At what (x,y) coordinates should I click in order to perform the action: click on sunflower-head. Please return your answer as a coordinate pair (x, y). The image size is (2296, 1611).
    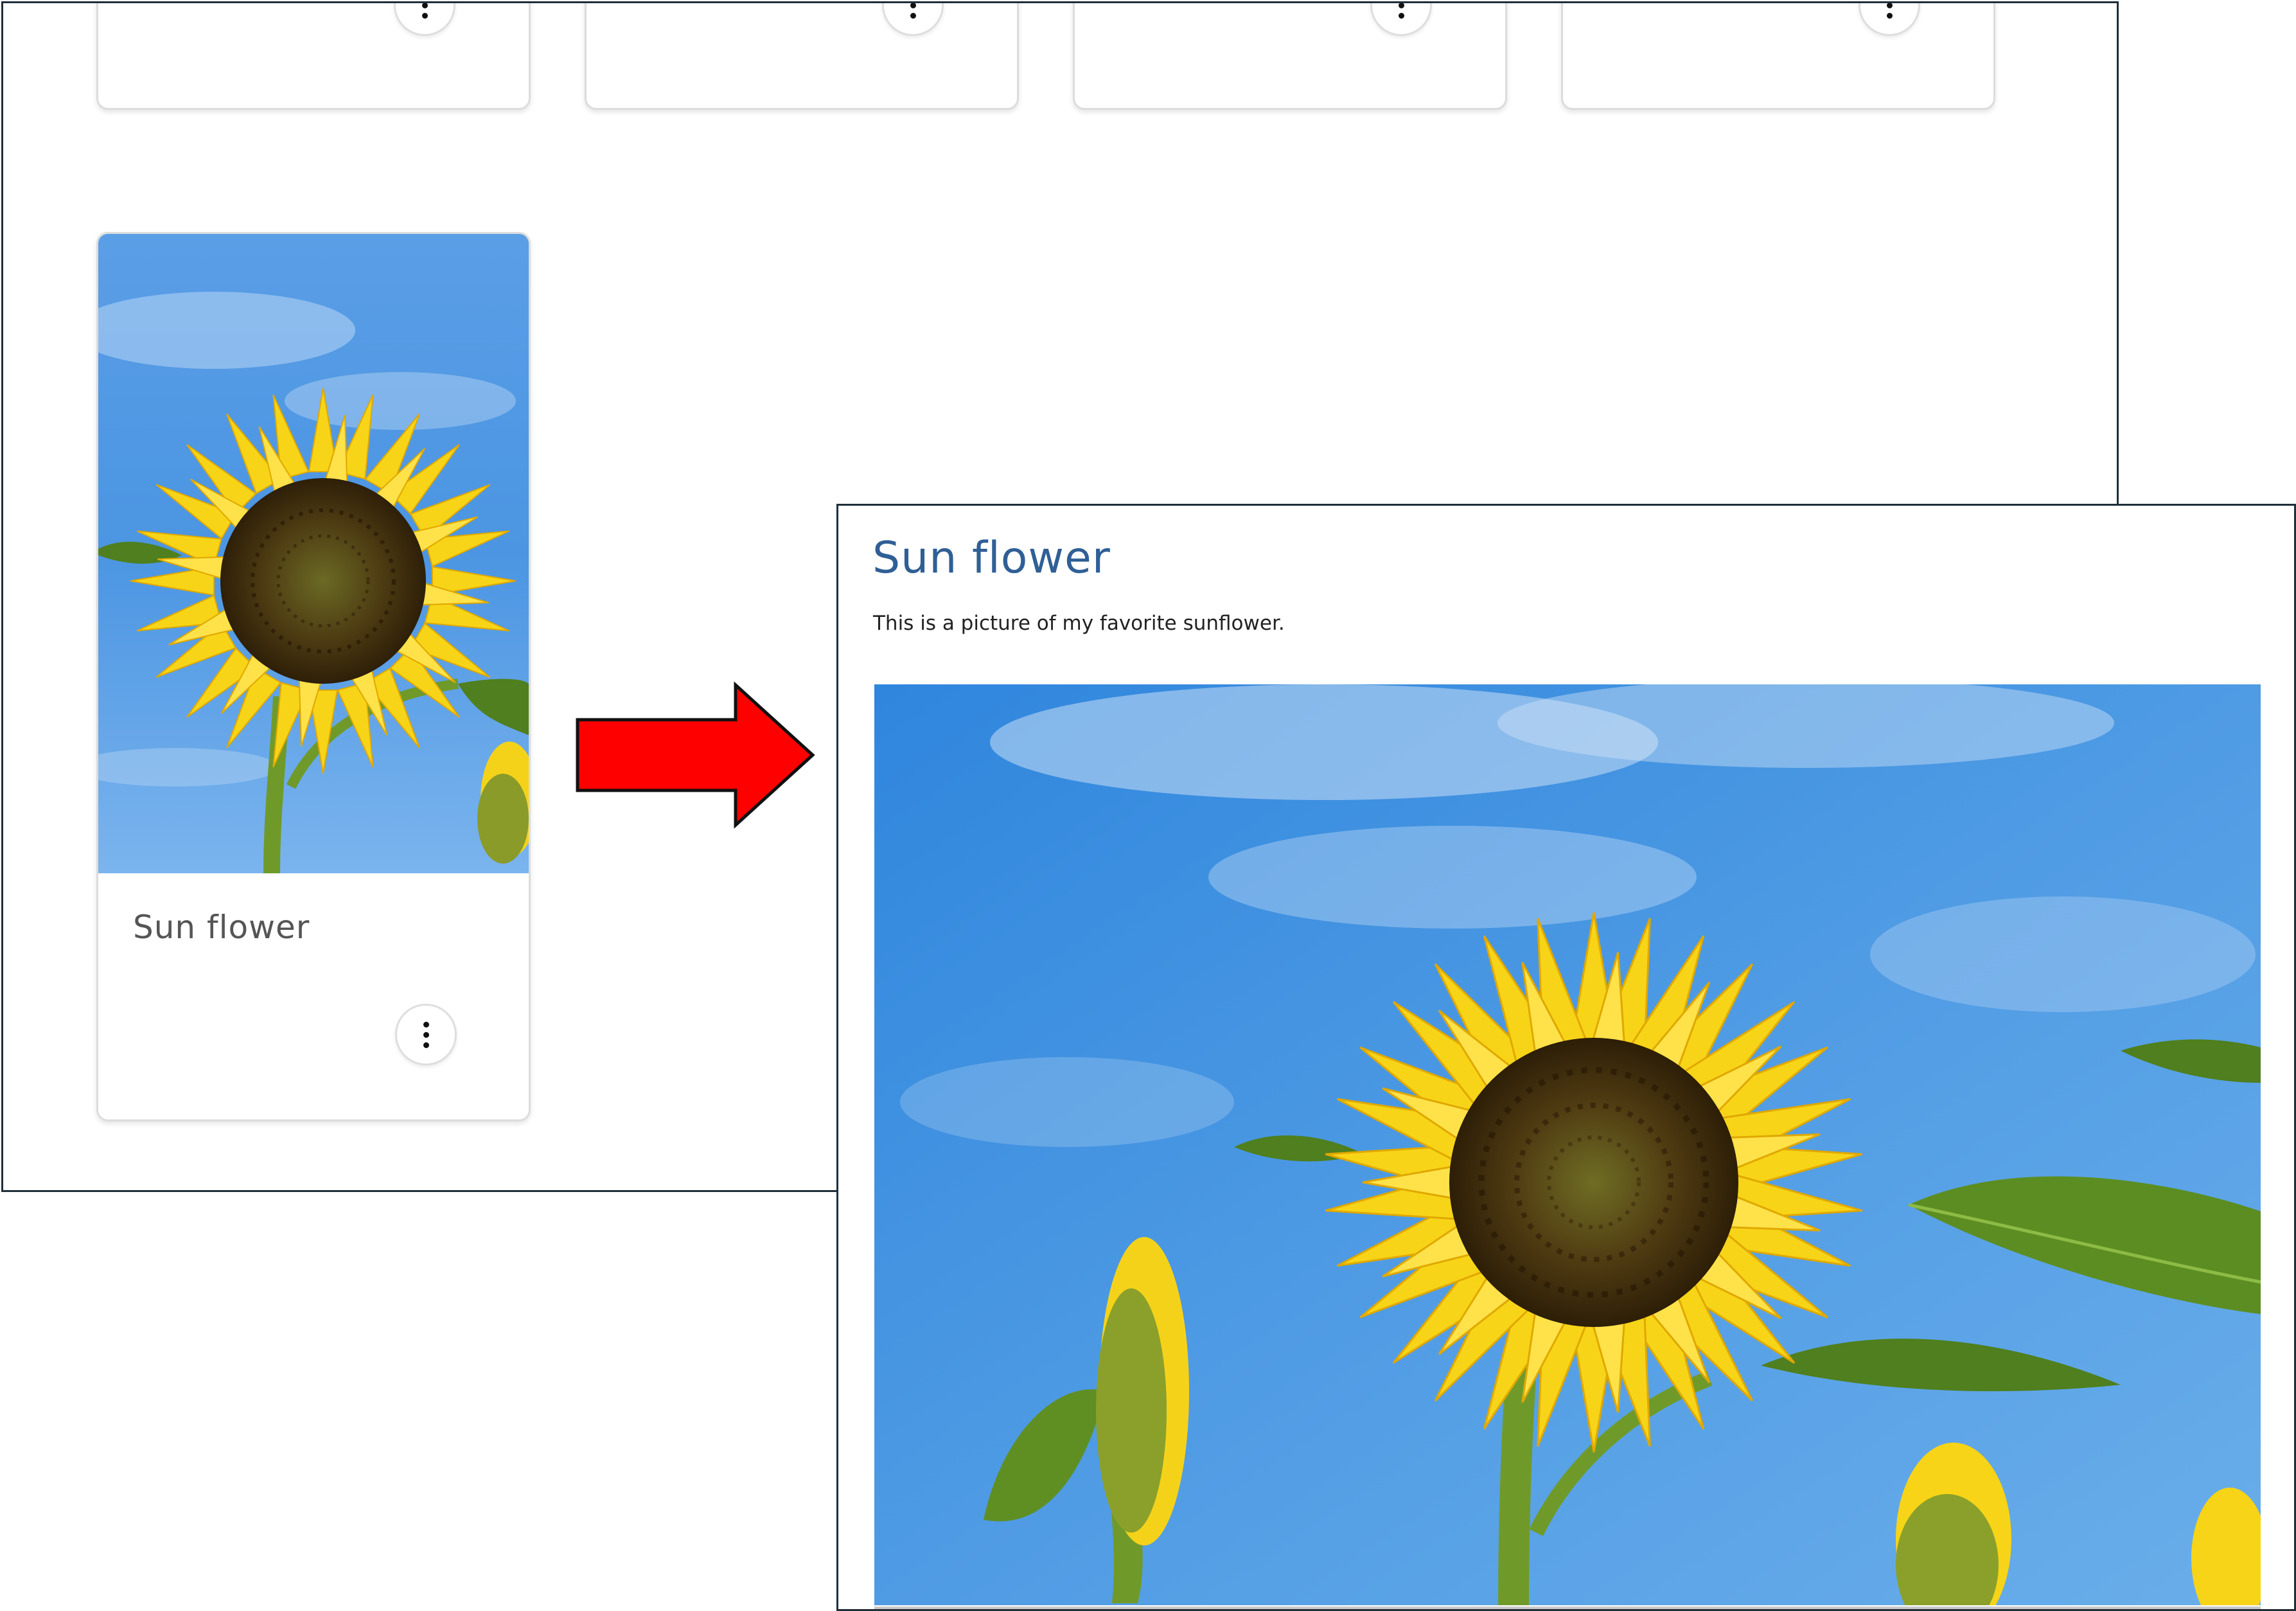
    Looking at the image, I should click on (323, 580).